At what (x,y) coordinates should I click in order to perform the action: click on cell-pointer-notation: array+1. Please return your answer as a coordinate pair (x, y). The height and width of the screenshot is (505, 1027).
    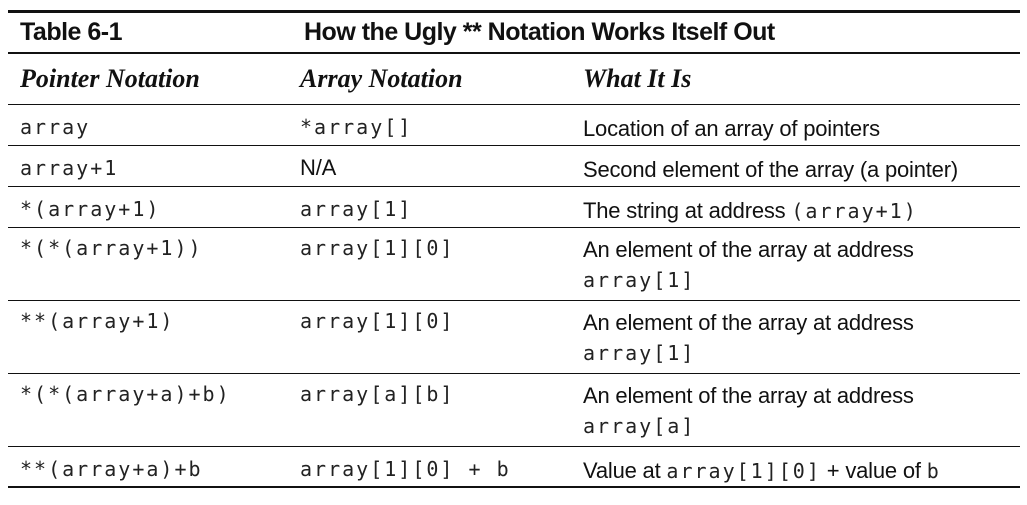
    Looking at the image, I should click on (69, 168).